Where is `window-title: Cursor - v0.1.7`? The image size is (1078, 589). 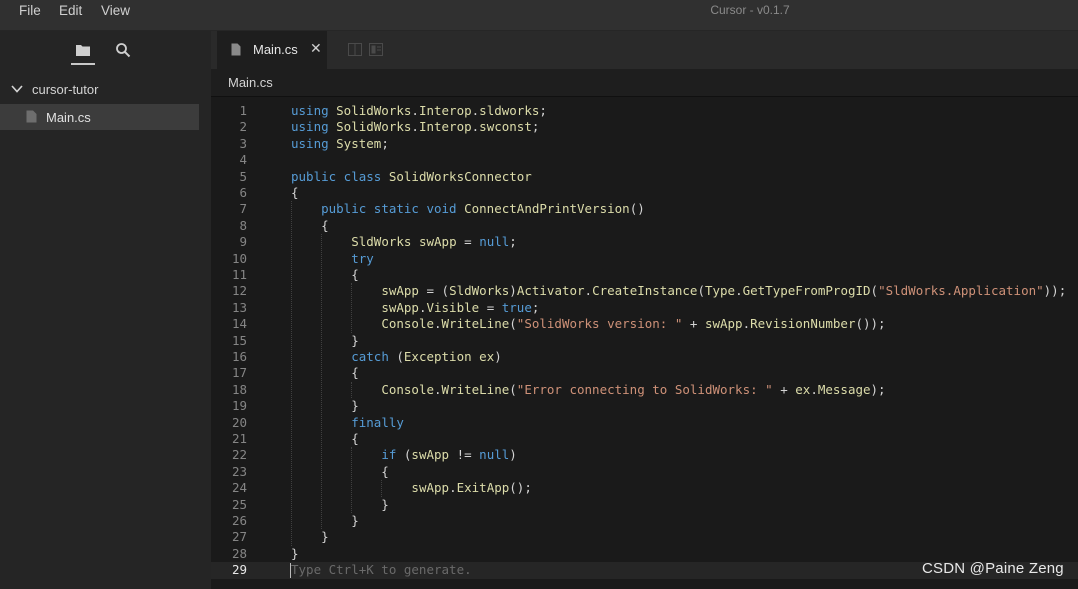
window-title: Cursor - v0.1.7 is located at coordinates (750, 10).